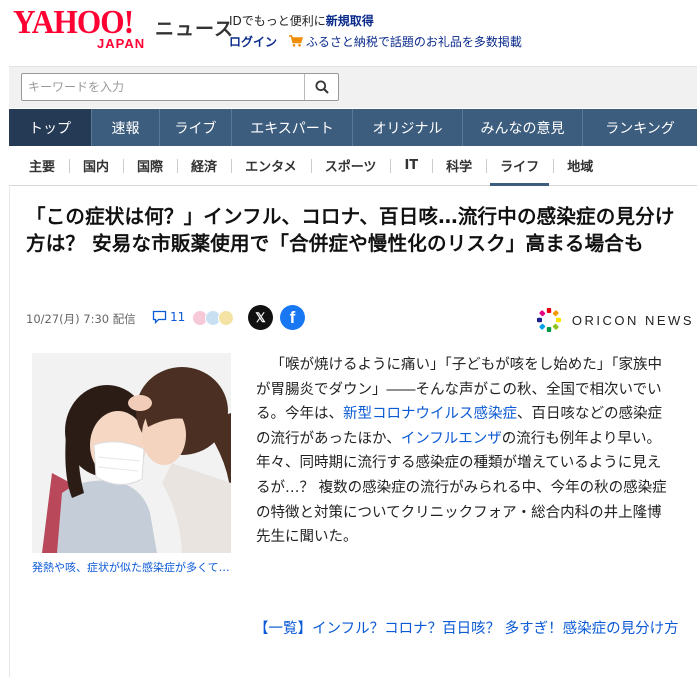 The height and width of the screenshot is (677, 697). I want to click on main-nav-expert: エキスパート, so click(292, 127).